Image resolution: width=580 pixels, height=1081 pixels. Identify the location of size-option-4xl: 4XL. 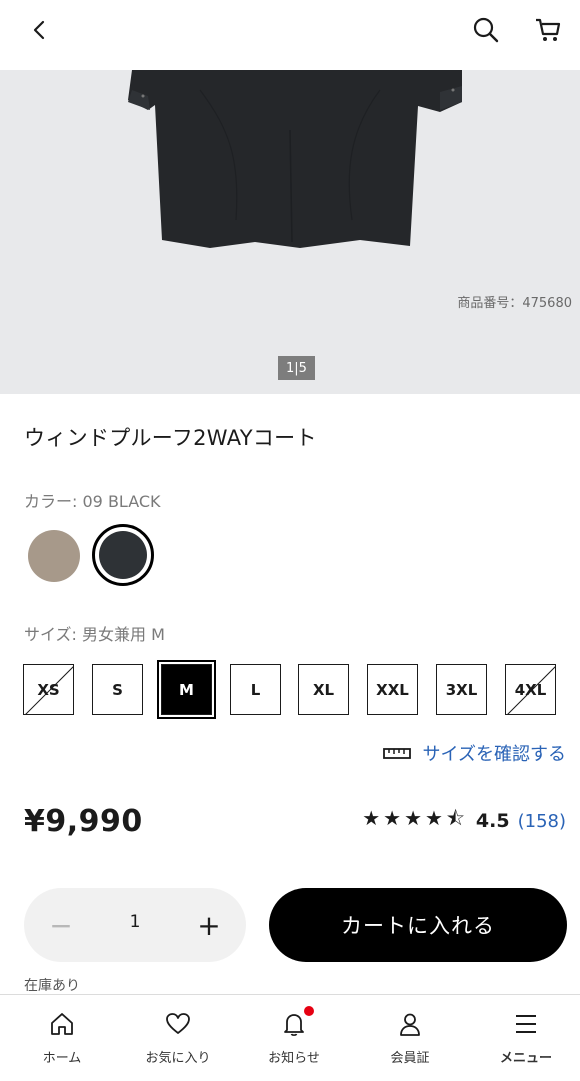
(530, 689).